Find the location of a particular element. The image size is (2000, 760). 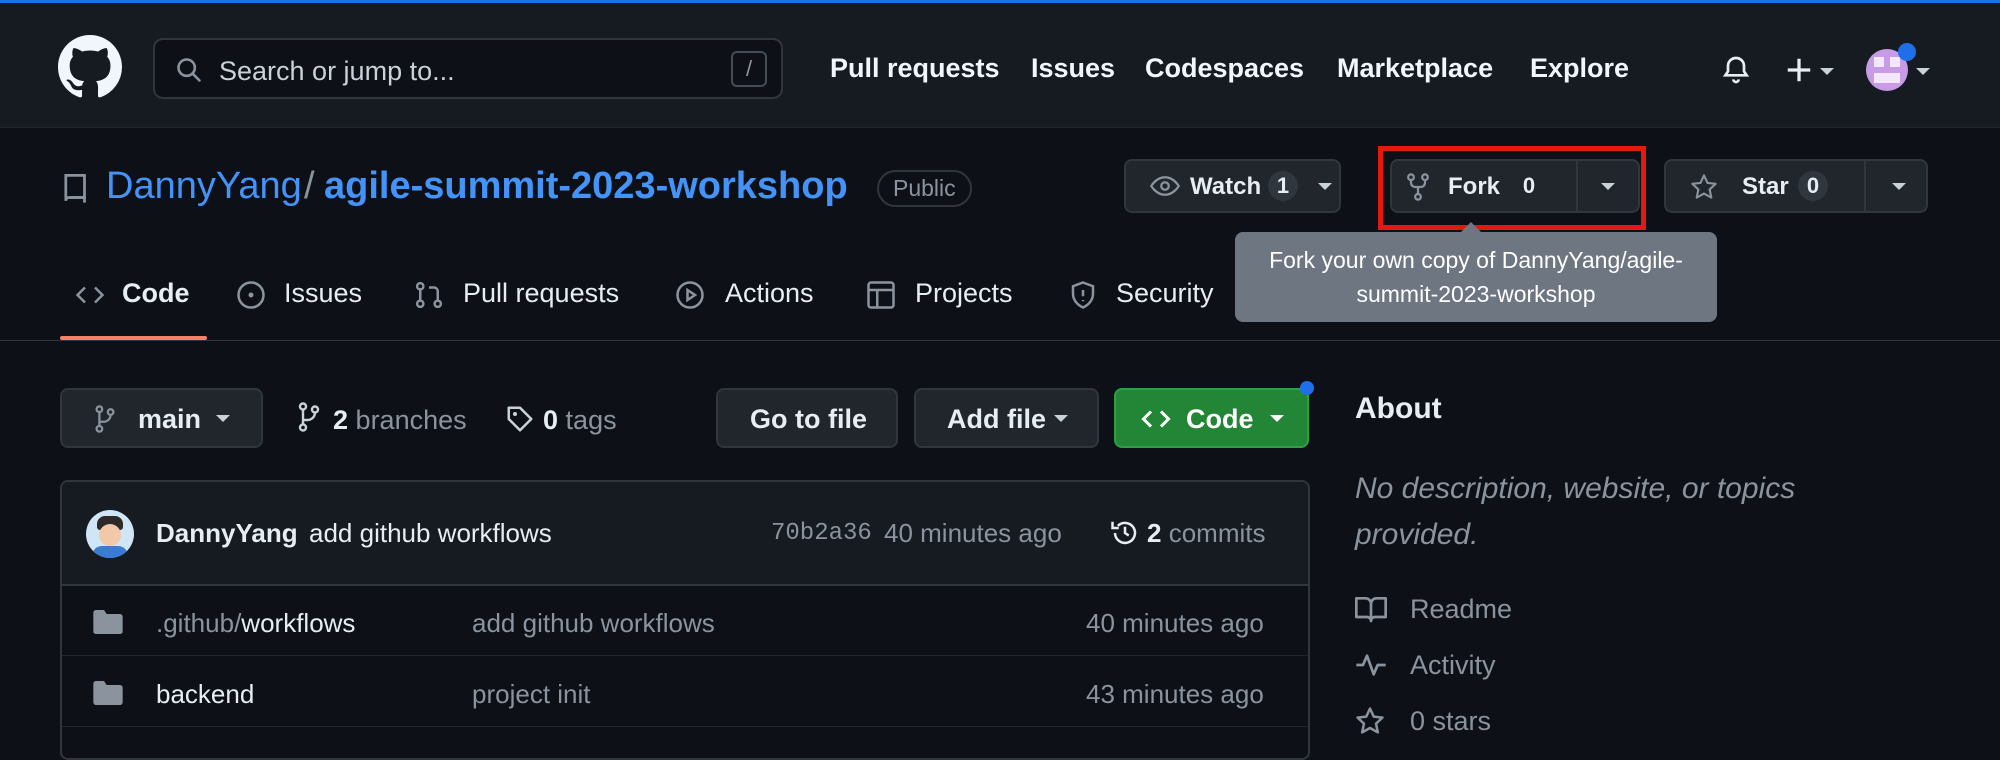

branch-select-button: main is located at coordinates (161, 418).